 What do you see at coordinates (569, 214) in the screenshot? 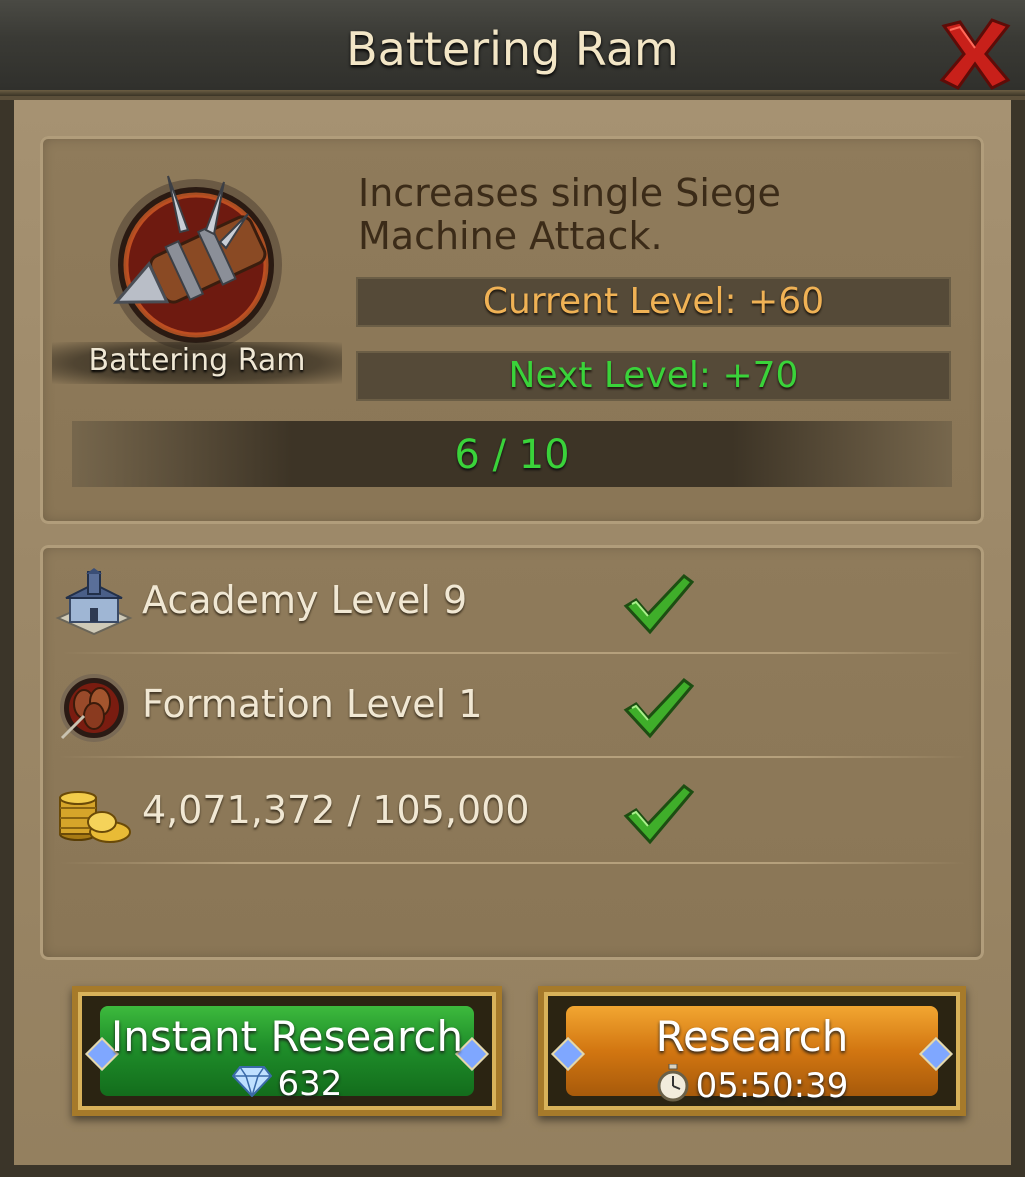
I see `item-description: Increases single Siege Machine Attack.` at bounding box center [569, 214].